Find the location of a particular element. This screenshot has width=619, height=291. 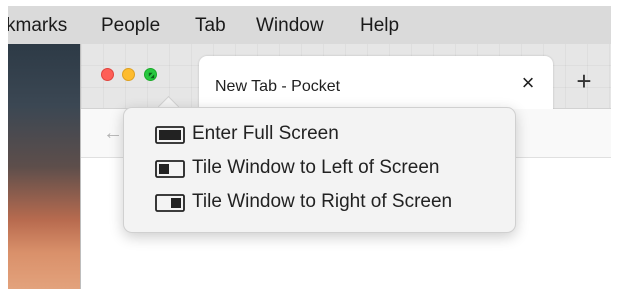

minimize-window-button is located at coordinates (128, 74).